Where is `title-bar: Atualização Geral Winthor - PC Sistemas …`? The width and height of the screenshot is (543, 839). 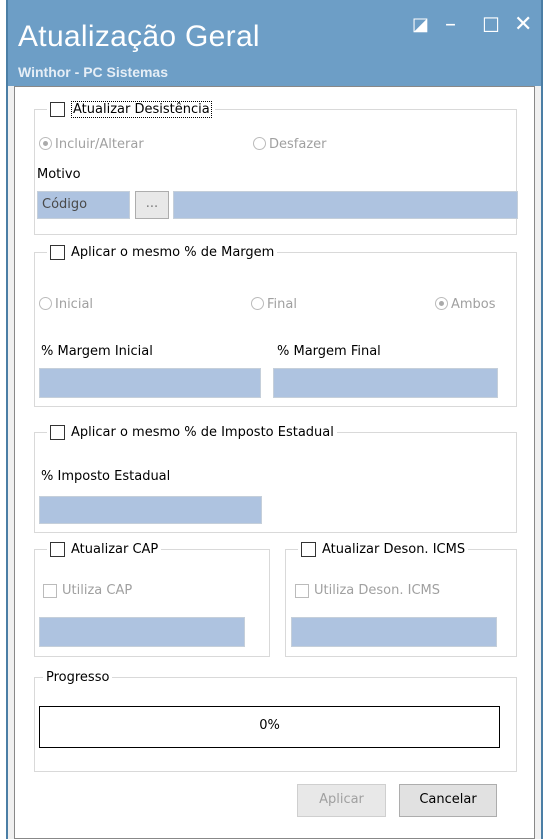
title-bar: Atualização Geral Winthor - PC Sistemas … is located at coordinates (274, 43).